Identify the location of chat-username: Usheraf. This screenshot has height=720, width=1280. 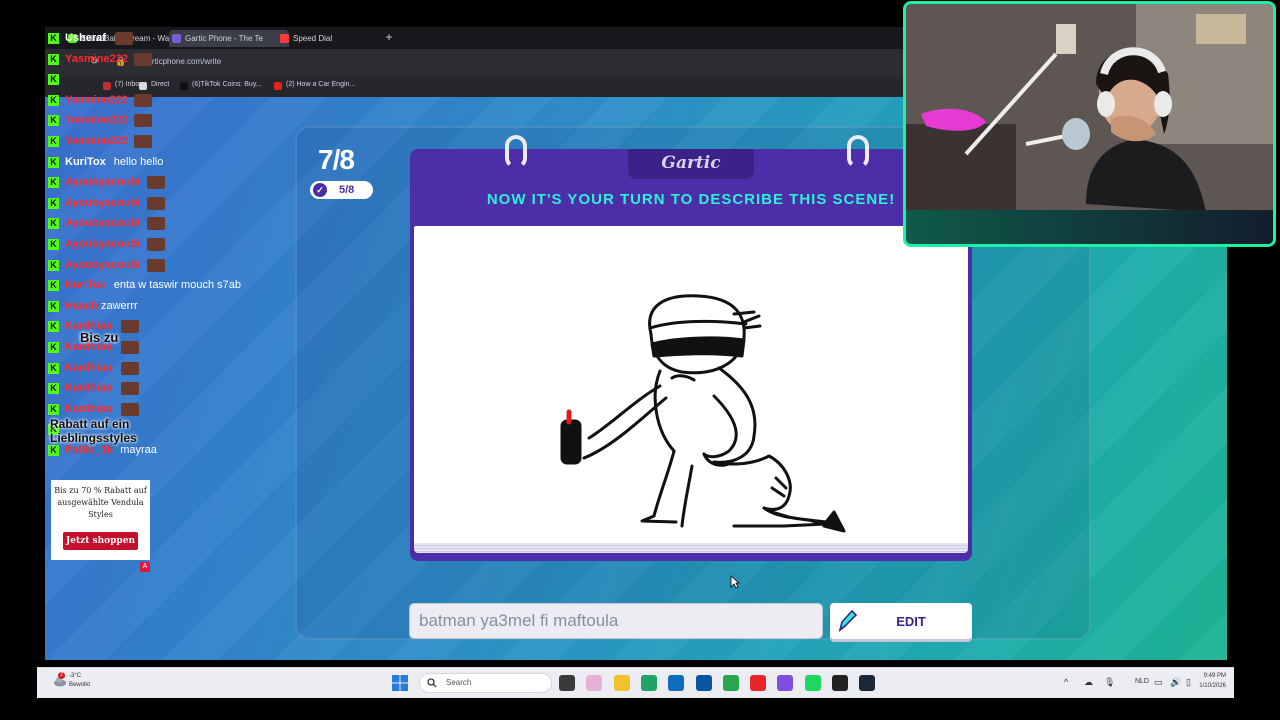
(85, 38).